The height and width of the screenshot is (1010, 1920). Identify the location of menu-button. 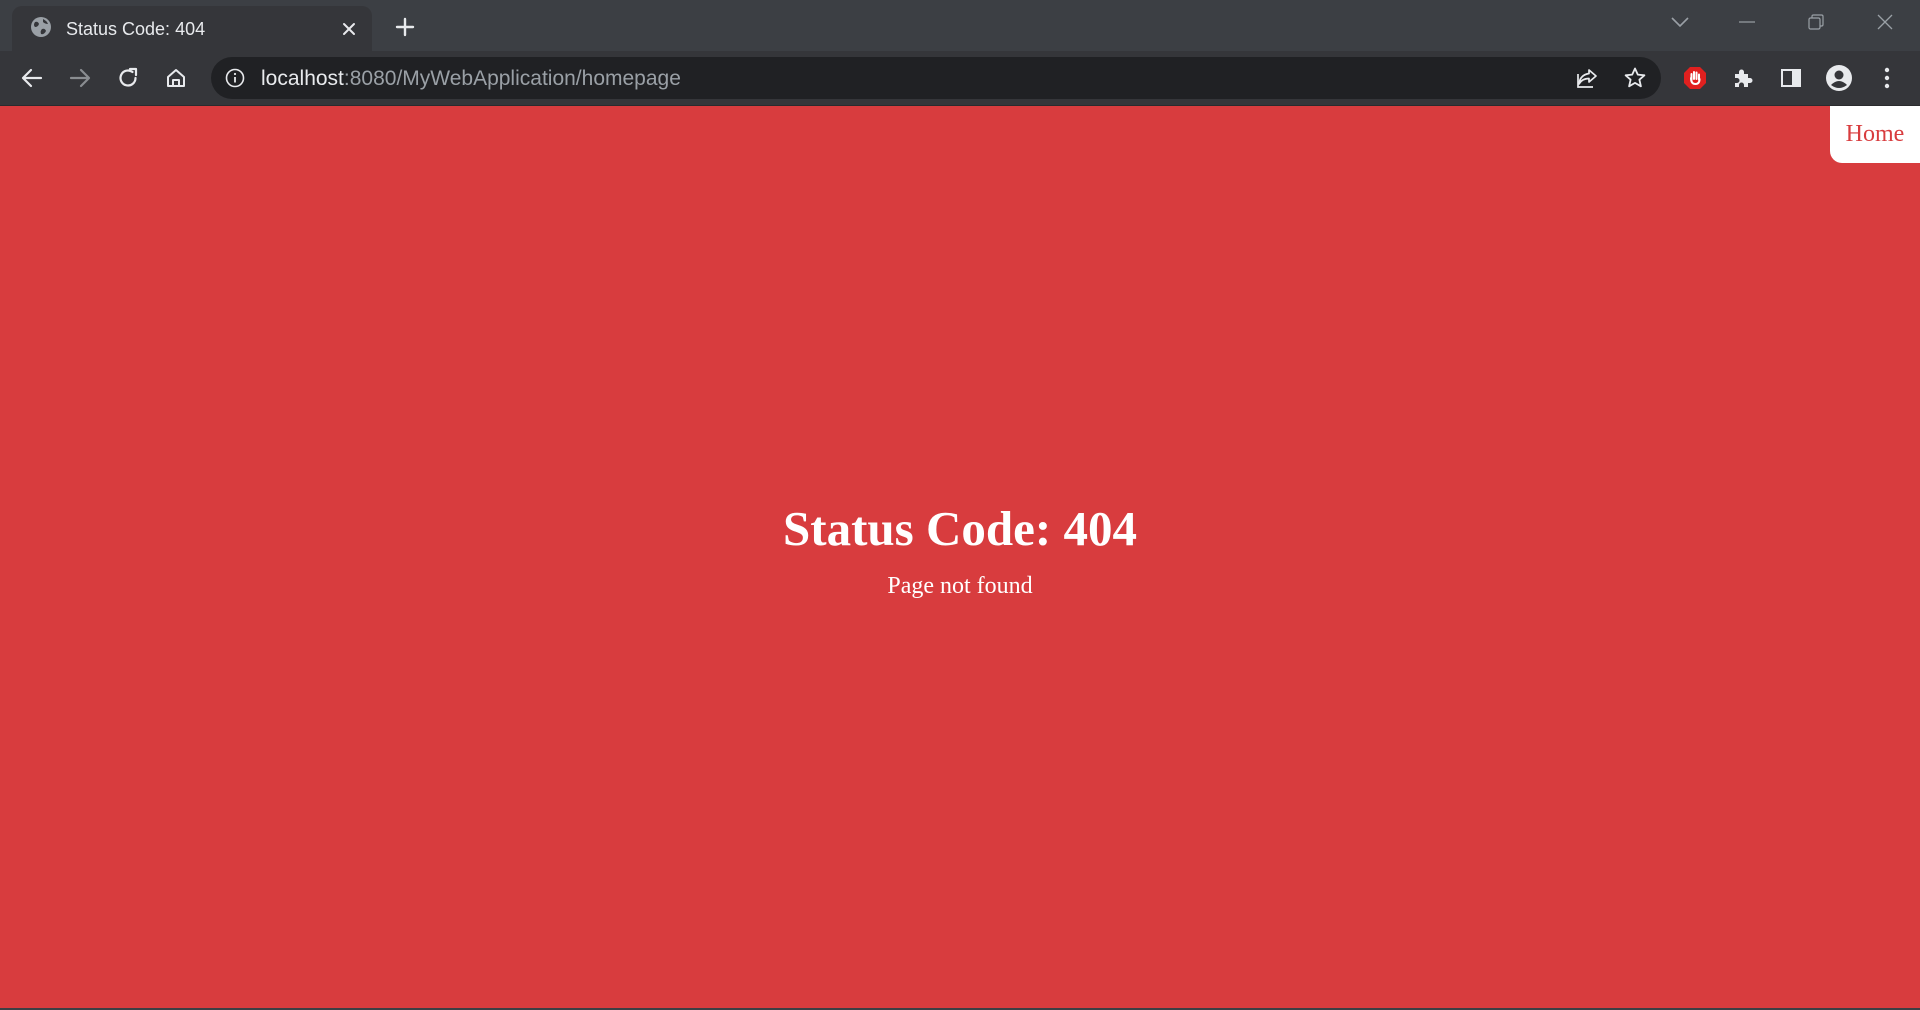
(1887, 78).